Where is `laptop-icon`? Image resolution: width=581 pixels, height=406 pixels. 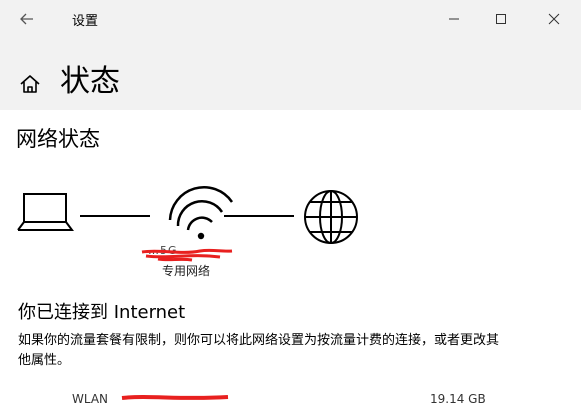
laptop-icon is located at coordinates (45, 212).